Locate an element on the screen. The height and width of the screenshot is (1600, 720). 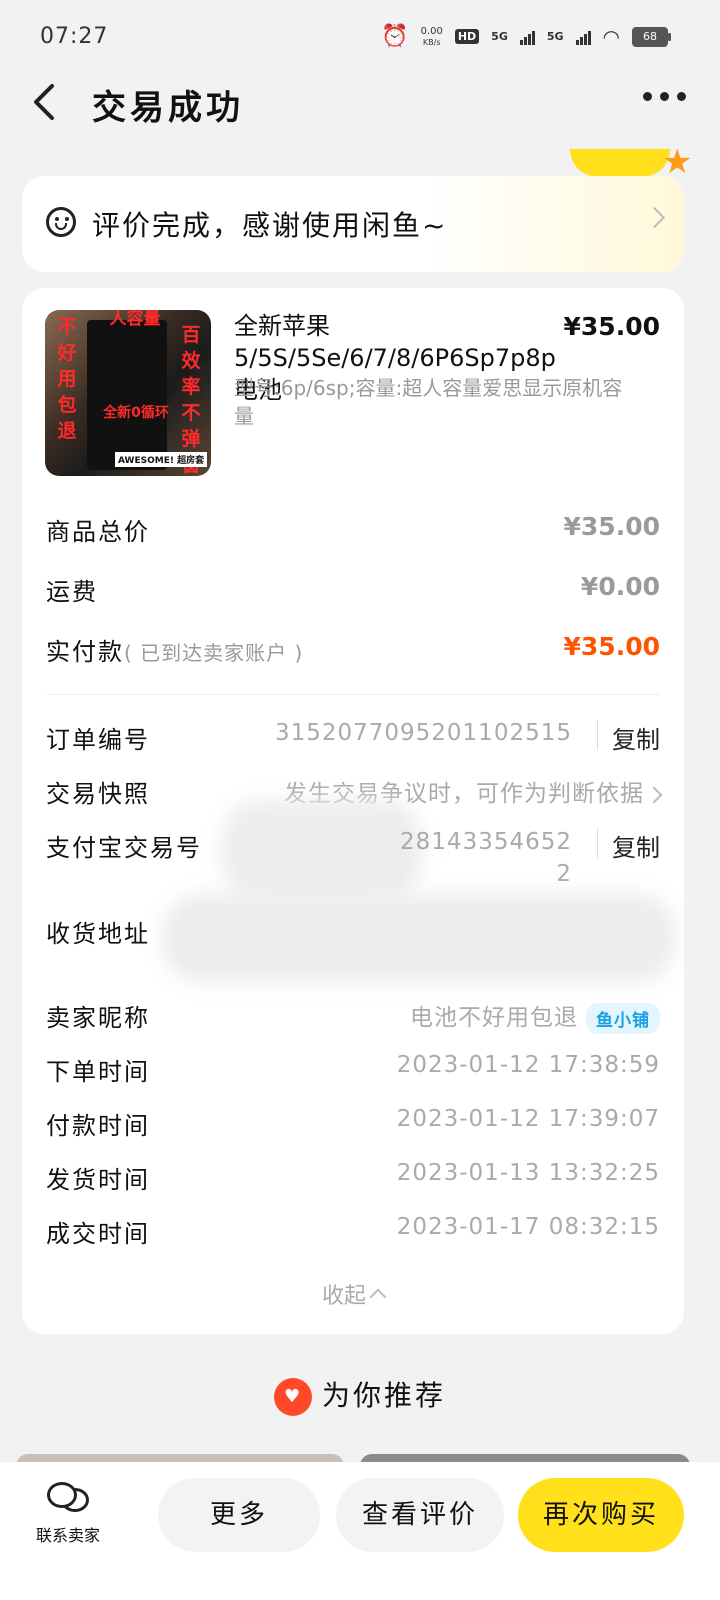
back-button is located at coordinates (50, 102).